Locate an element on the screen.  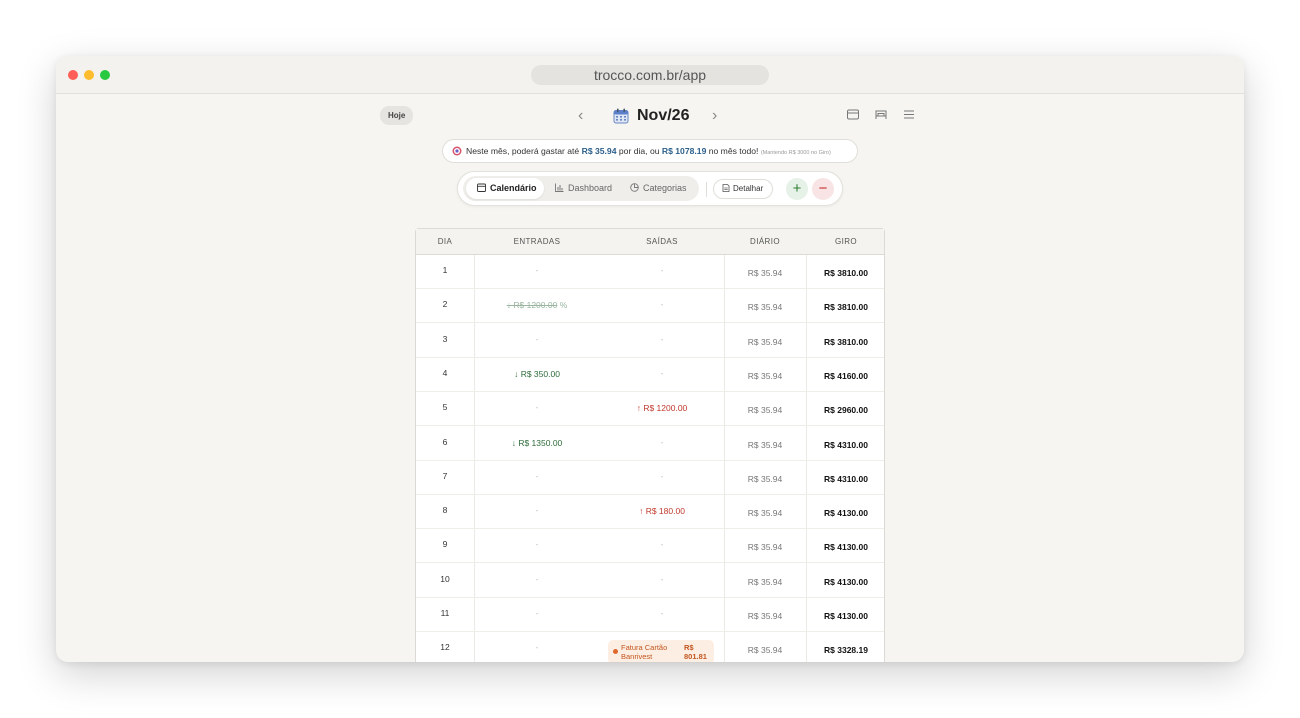
title-bar: trocco.com.br/app is located at coordinates (650, 75).